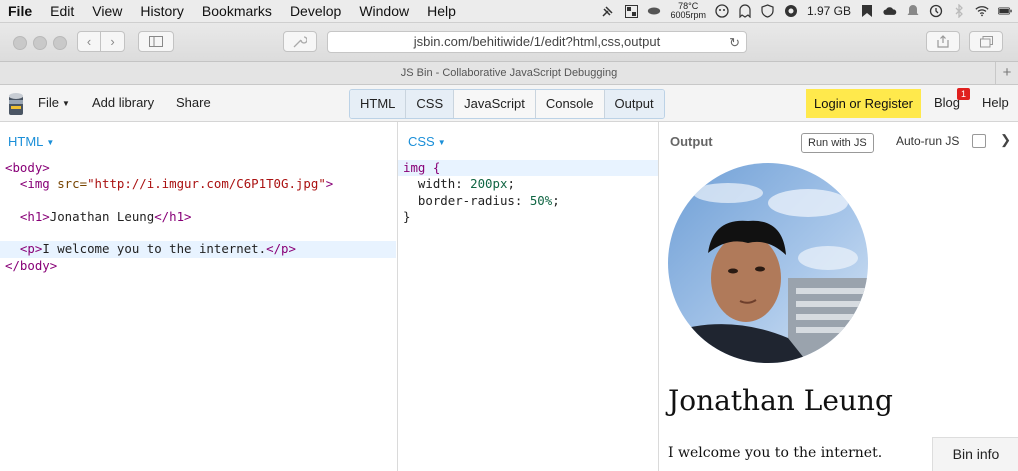 The image size is (1018, 471). Describe the element at coordinates (154, 249) in the screenshot. I see `code-token: I welcome you to the internet.` at that location.